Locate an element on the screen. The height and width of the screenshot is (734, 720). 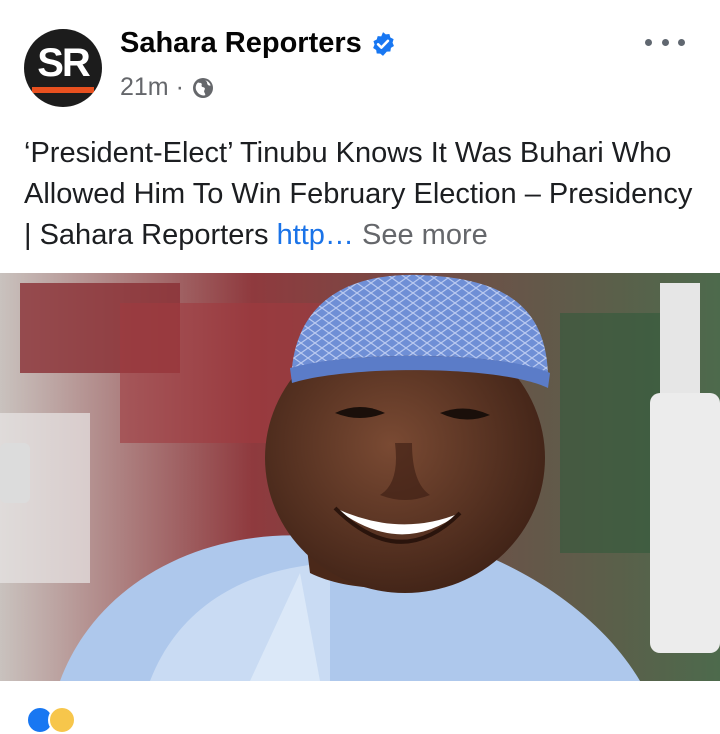
avatar-logo-text: SR is located at coordinates (64, 63).